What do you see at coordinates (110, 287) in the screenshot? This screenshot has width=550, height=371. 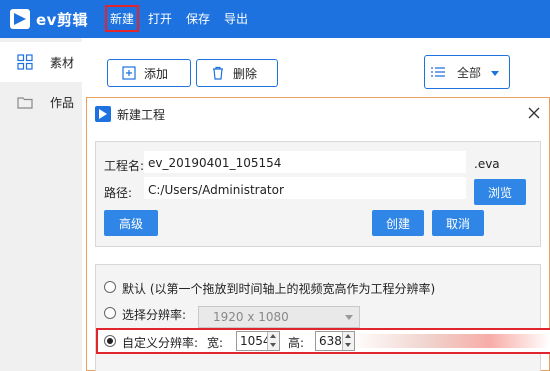 I see `default-resolution-radio` at bounding box center [110, 287].